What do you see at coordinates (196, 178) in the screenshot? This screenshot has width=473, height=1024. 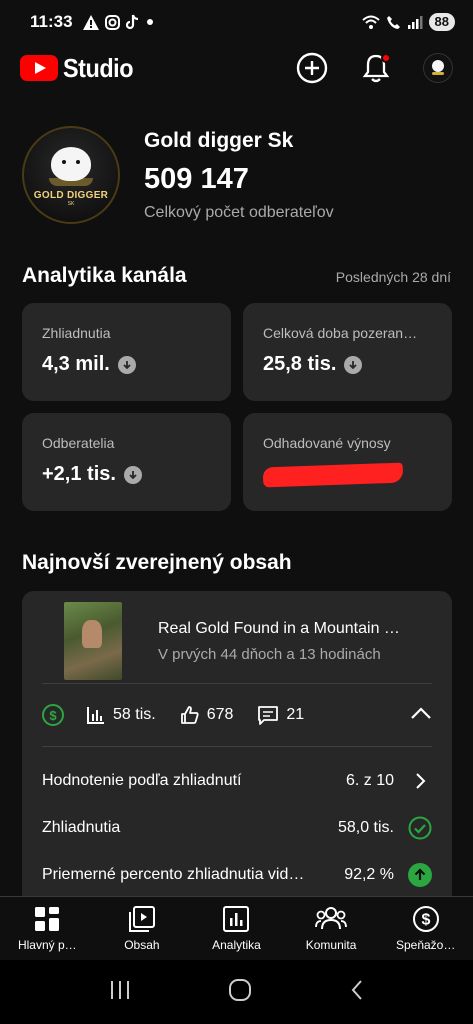 I see `subscriber-count: 509 147` at bounding box center [196, 178].